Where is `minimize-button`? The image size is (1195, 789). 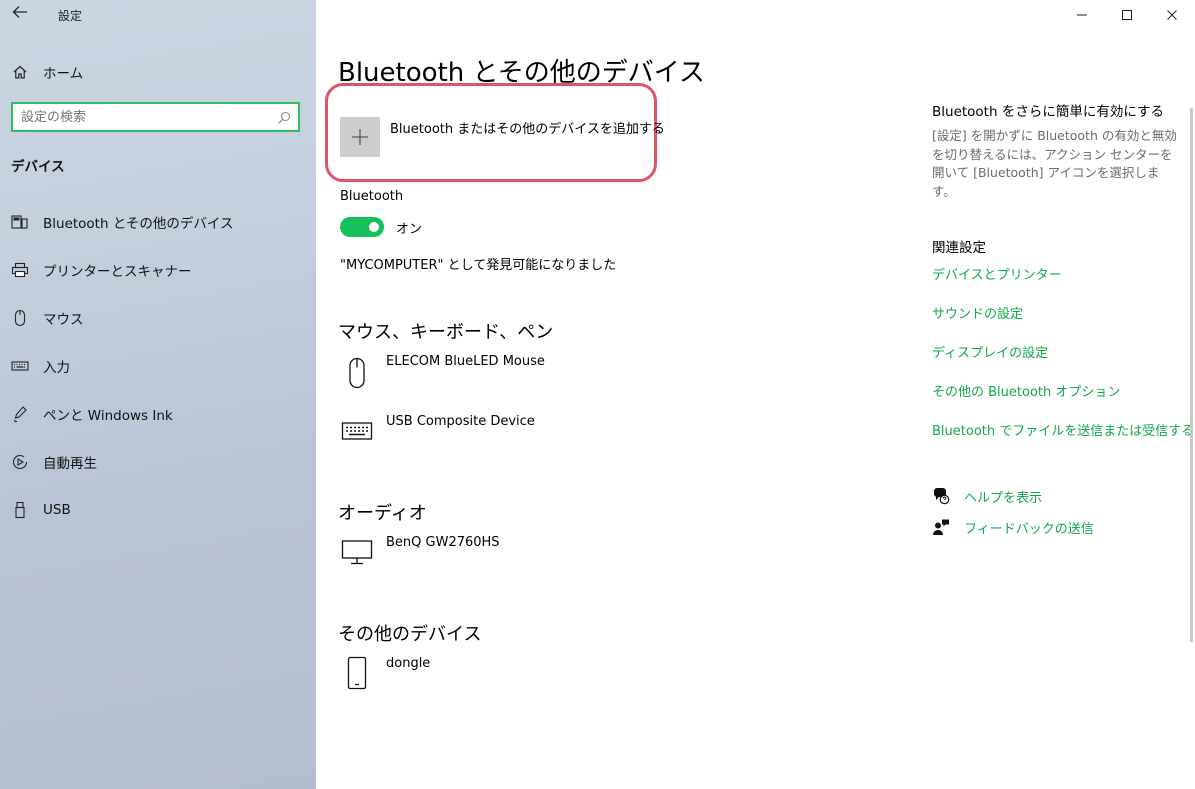
minimize-button is located at coordinates (1082, 15).